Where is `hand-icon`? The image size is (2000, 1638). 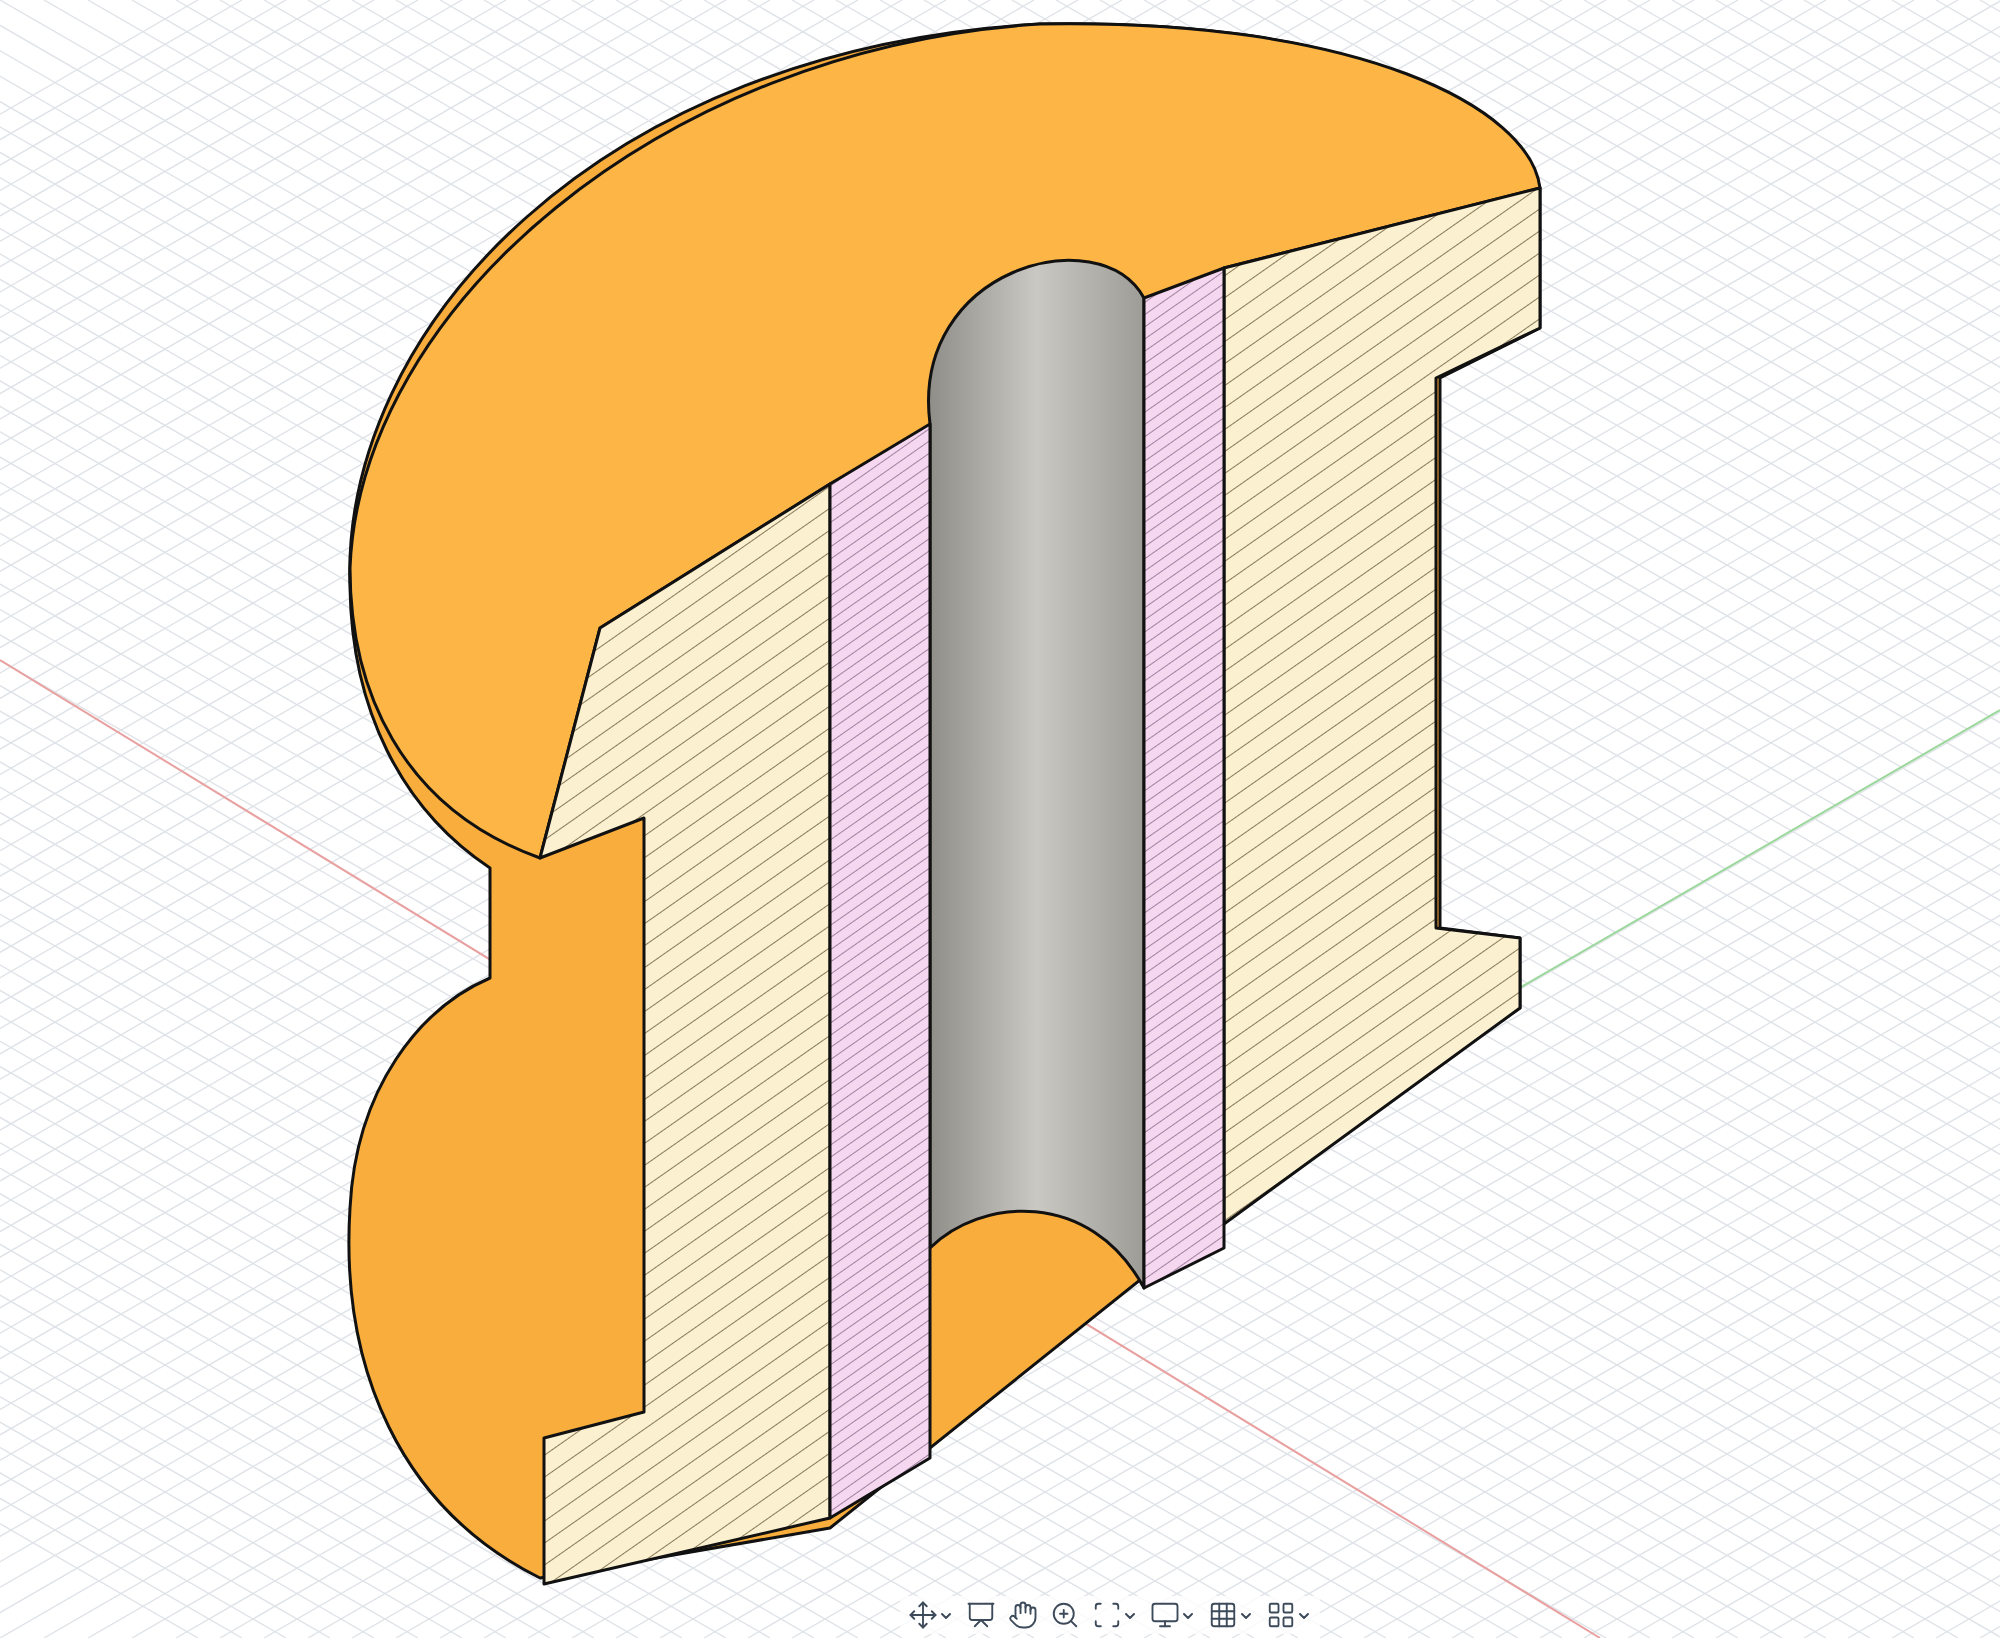 hand-icon is located at coordinates (1023, 1615).